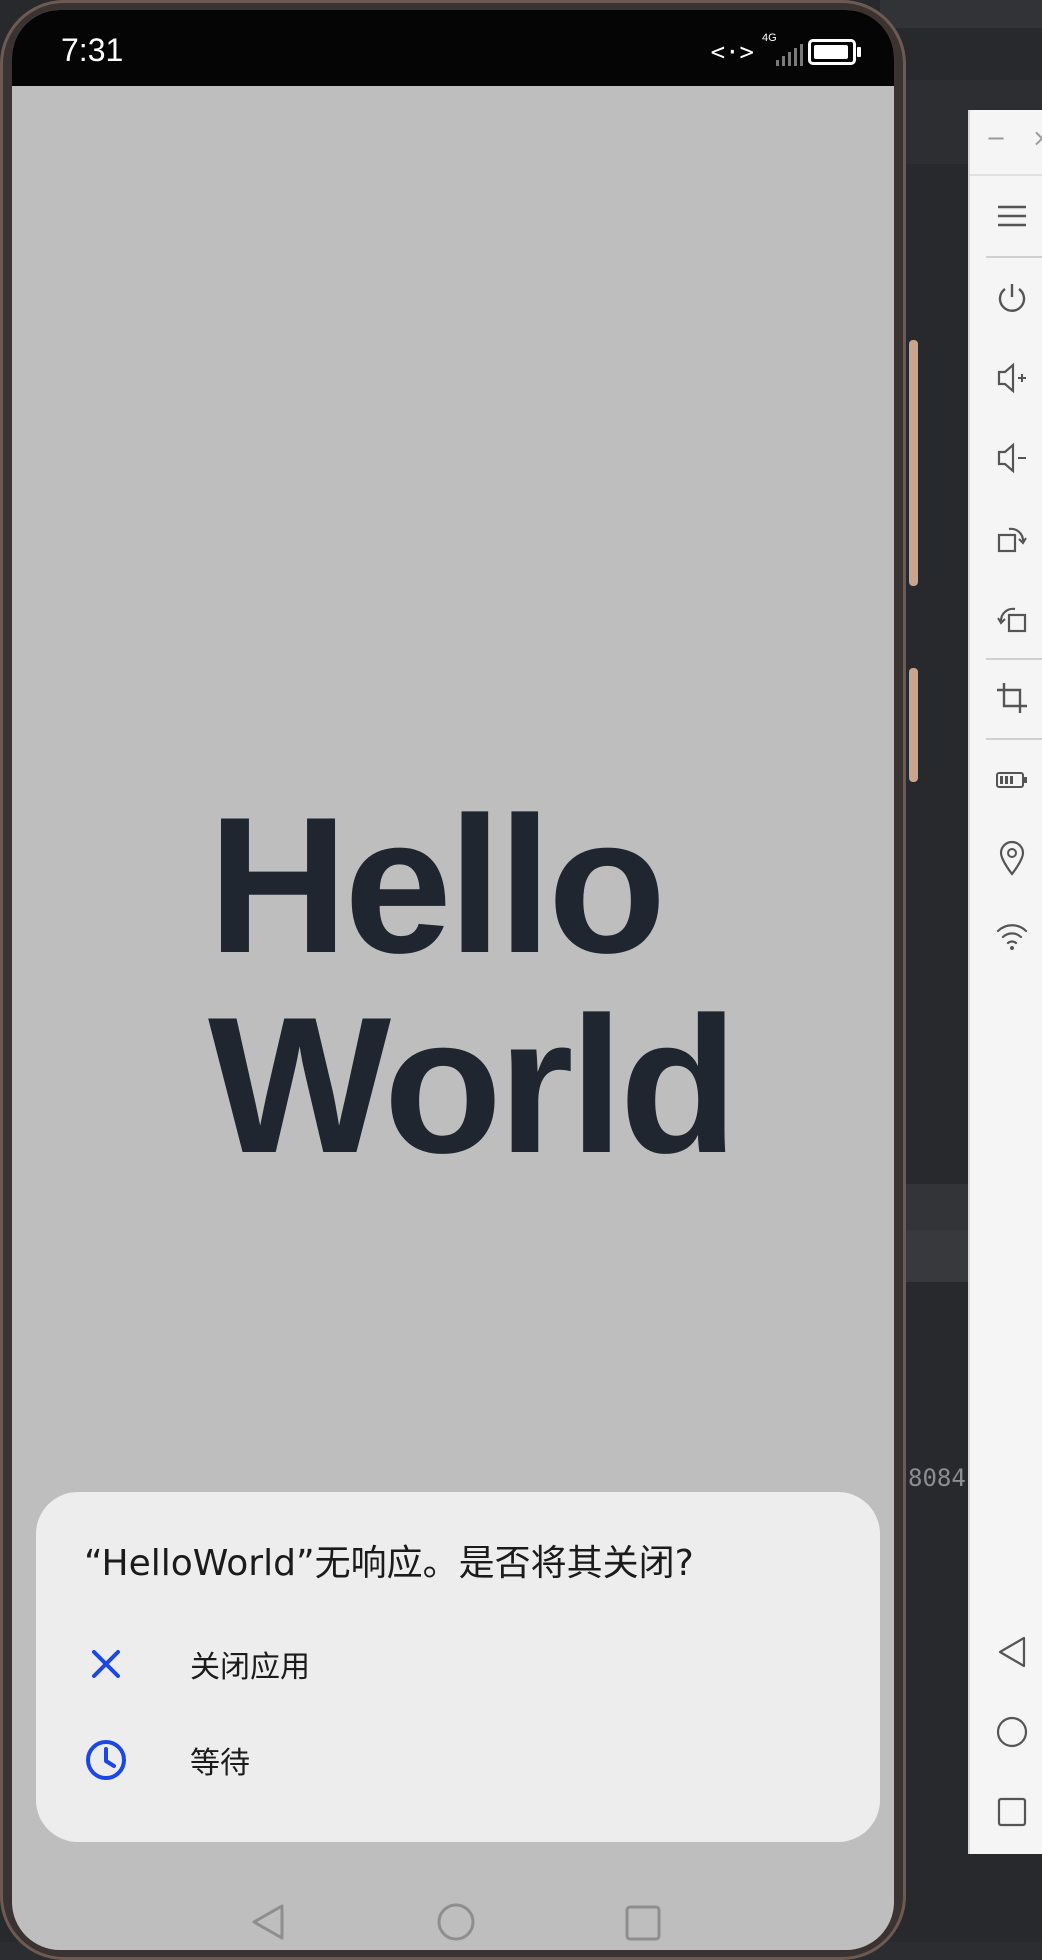 The height and width of the screenshot is (1960, 1042). Describe the element at coordinates (831, 52) in the screenshot. I see `battery-fill` at that location.